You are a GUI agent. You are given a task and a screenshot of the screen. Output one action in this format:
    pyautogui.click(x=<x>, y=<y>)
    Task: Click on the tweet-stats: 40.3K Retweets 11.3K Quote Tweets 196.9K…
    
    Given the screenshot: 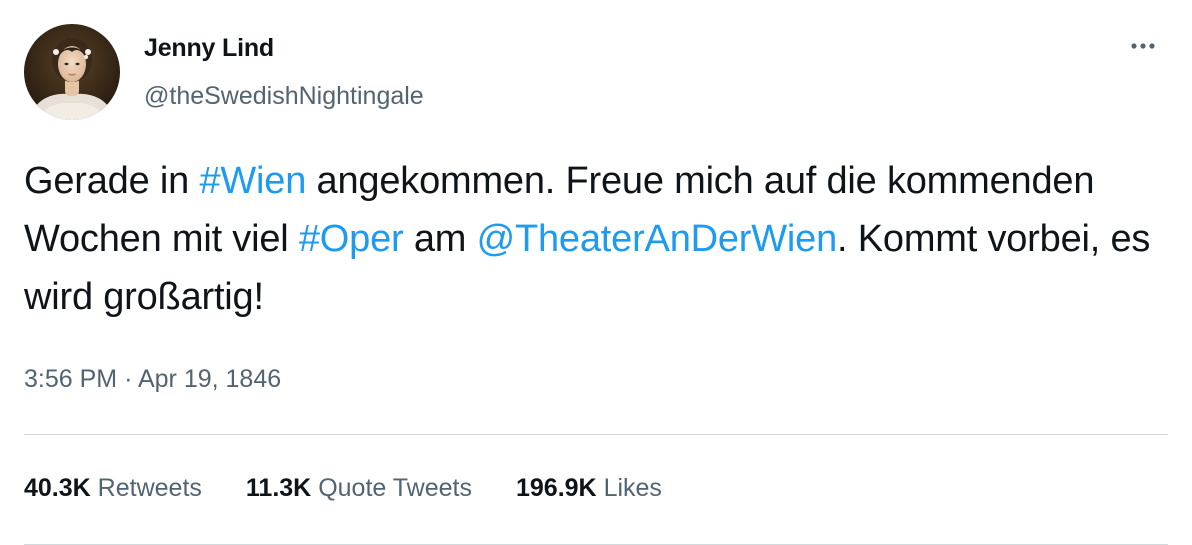 What is the action you would take?
    pyautogui.click(x=365, y=488)
    